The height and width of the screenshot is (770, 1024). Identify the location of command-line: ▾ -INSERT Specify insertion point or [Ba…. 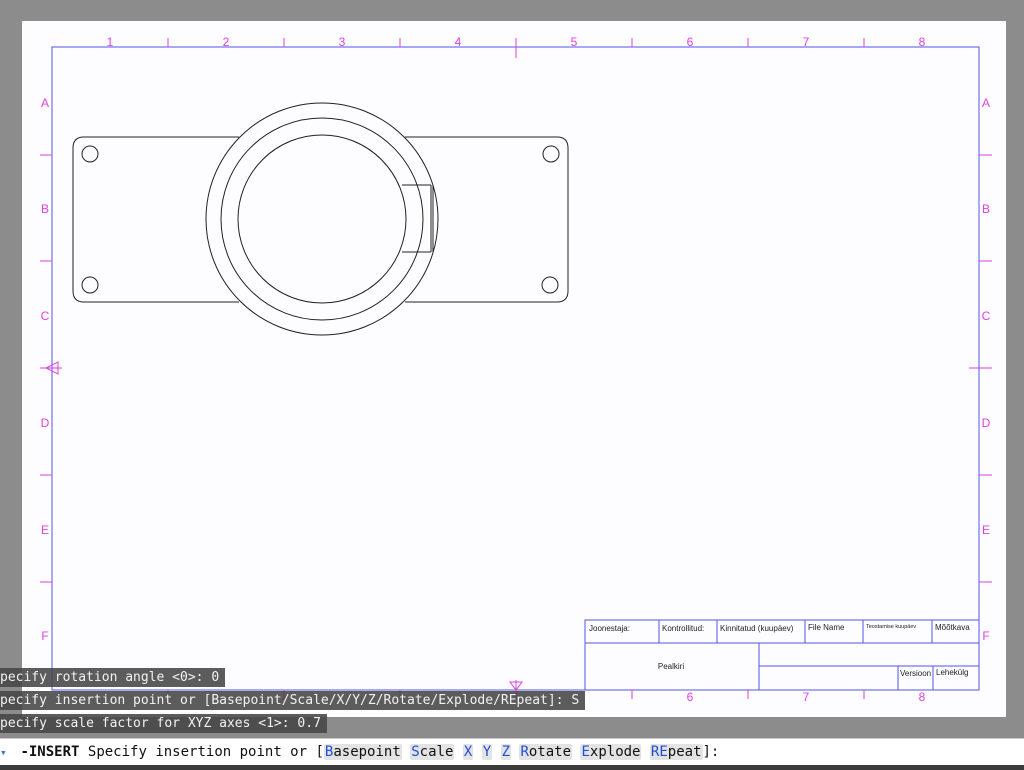
(512, 752).